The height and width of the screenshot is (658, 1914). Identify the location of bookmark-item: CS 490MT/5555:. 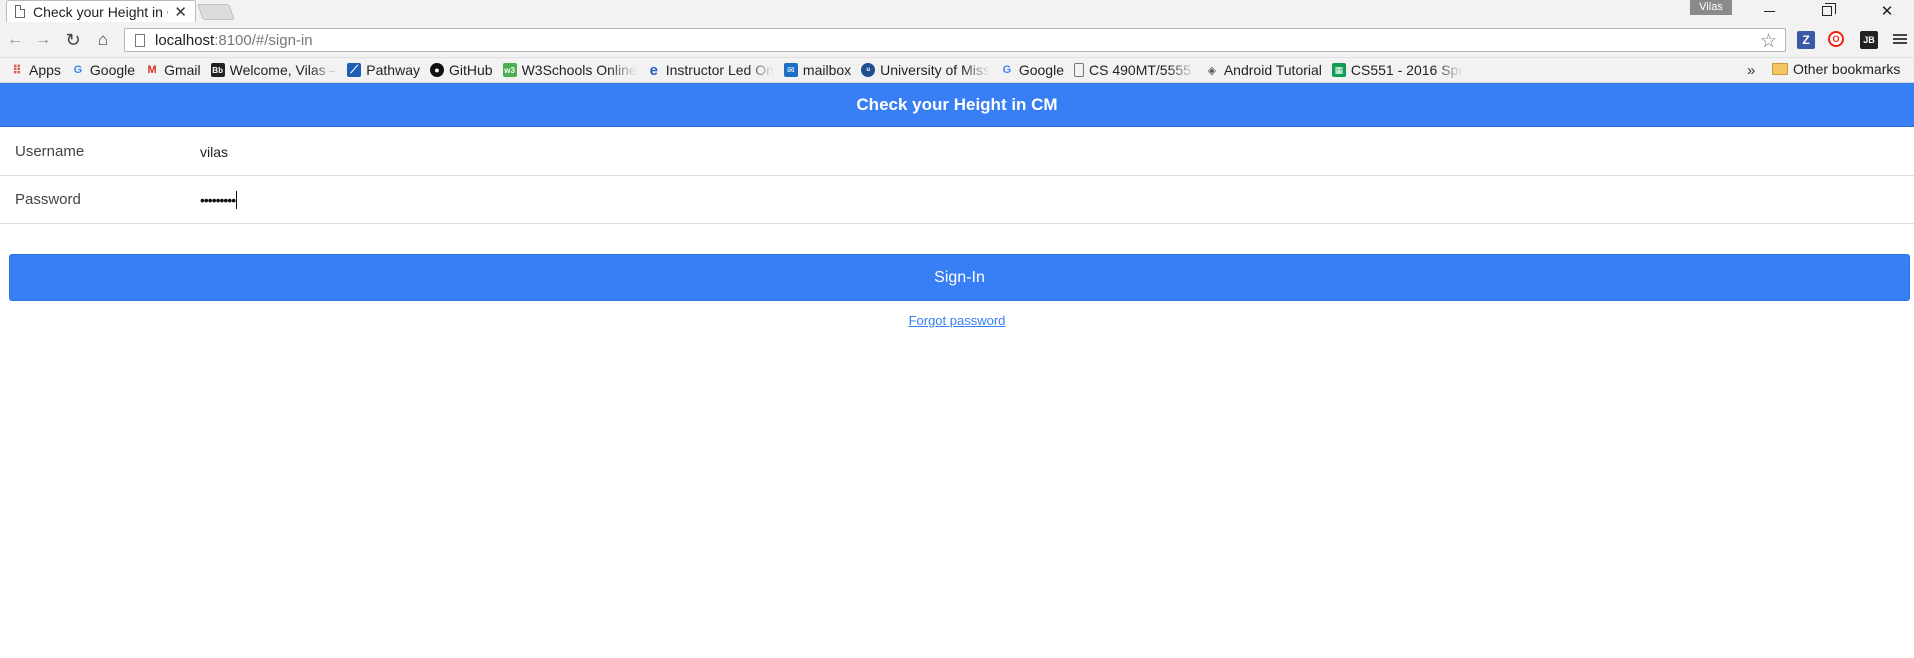
(1134, 70).